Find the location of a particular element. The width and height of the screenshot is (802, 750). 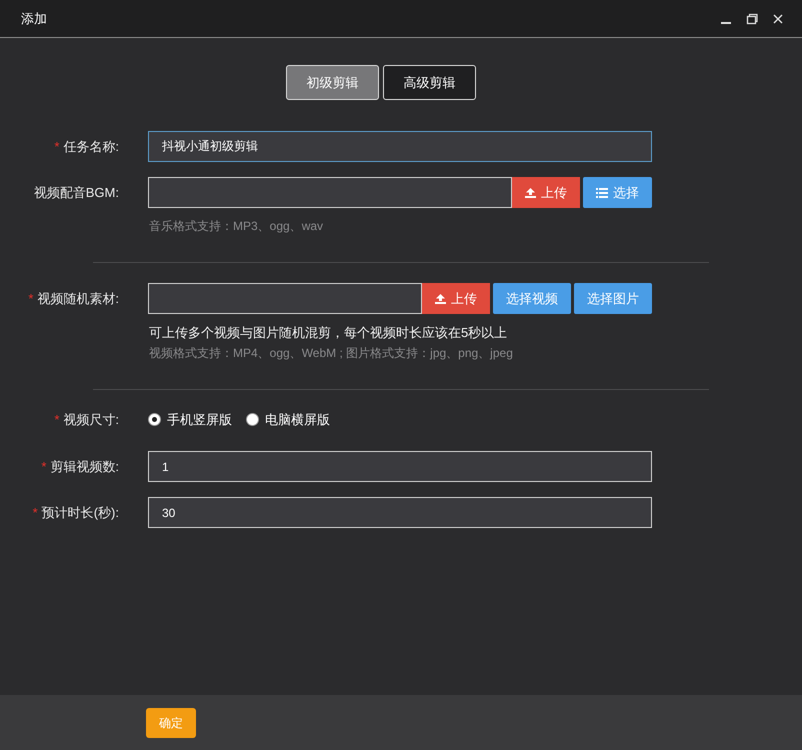

field-label: 剪辑视频数: is located at coordinates (84, 467).